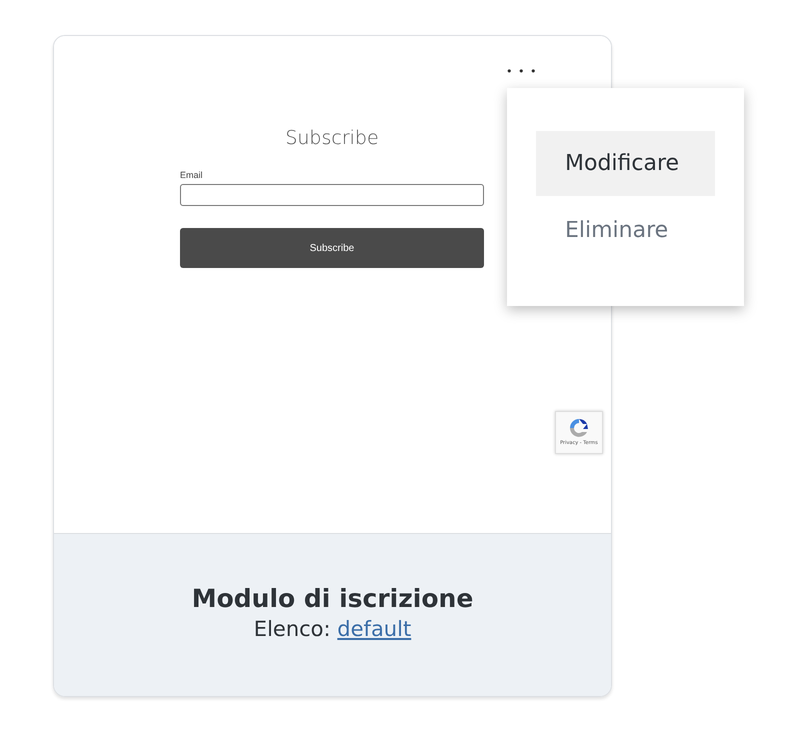 This screenshot has height=742, width=810. Describe the element at coordinates (579, 428) in the screenshot. I see `refresh-icon` at that location.